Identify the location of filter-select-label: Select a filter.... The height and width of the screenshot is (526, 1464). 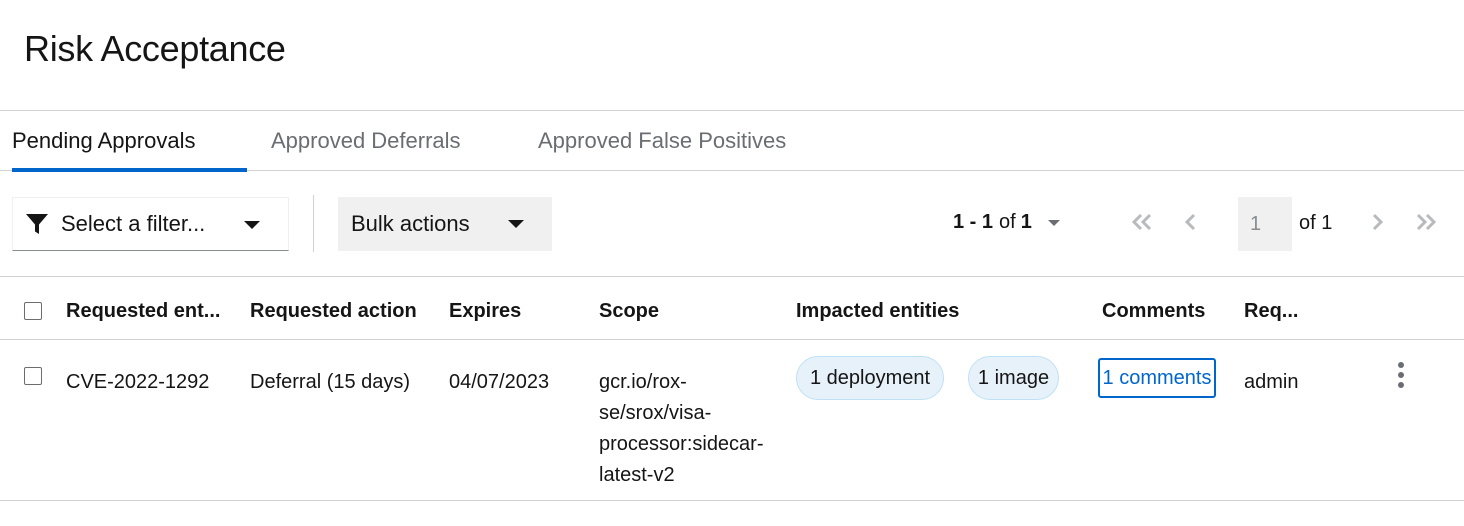
(133, 223).